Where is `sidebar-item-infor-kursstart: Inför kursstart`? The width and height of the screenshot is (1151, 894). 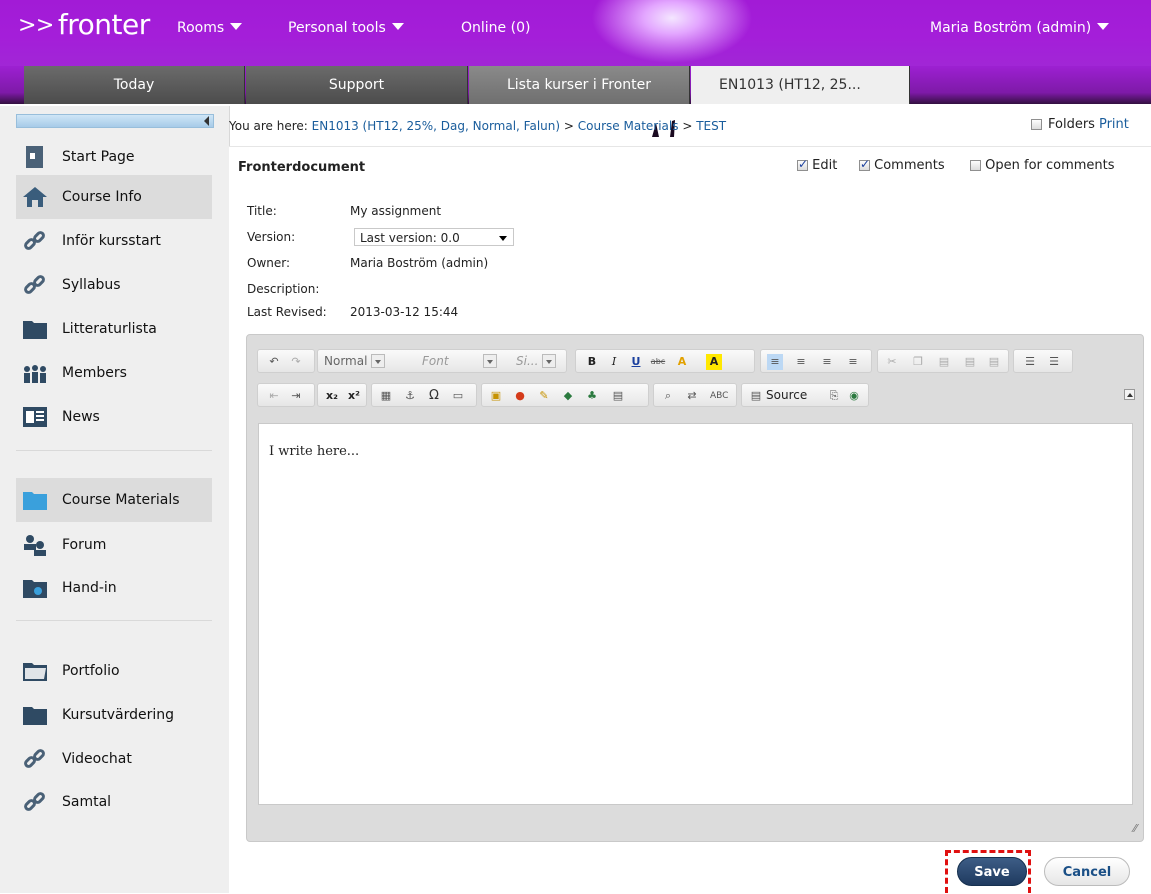
sidebar-item-infor-kursstart: Inför kursstart is located at coordinates (114, 241).